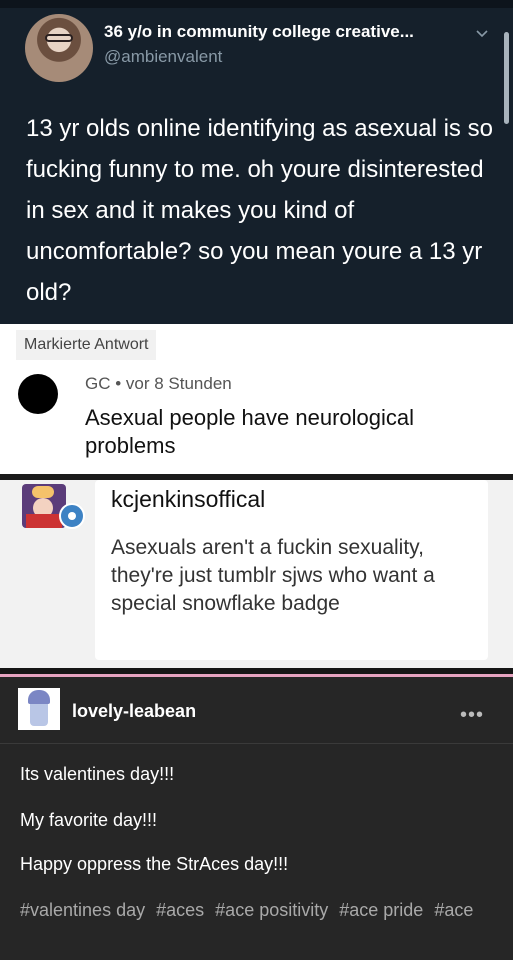 The height and width of the screenshot is (960, 513). I want to click on tag-link: #valentines day, so click(82, 910).